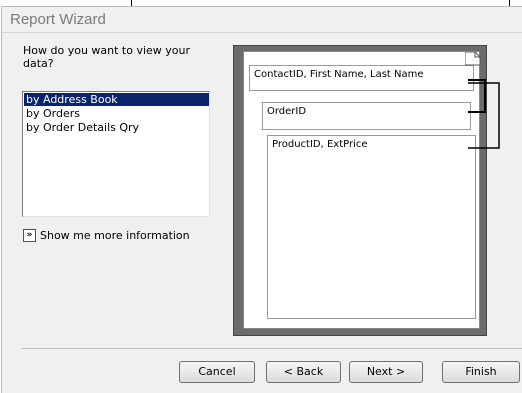 The width and height of the screenshot is (522, 393). What do you see at coordinates (116, 99) in the screenshot?
I see `list-item-address-book: by Address Book` at bounding box center [116, 99].